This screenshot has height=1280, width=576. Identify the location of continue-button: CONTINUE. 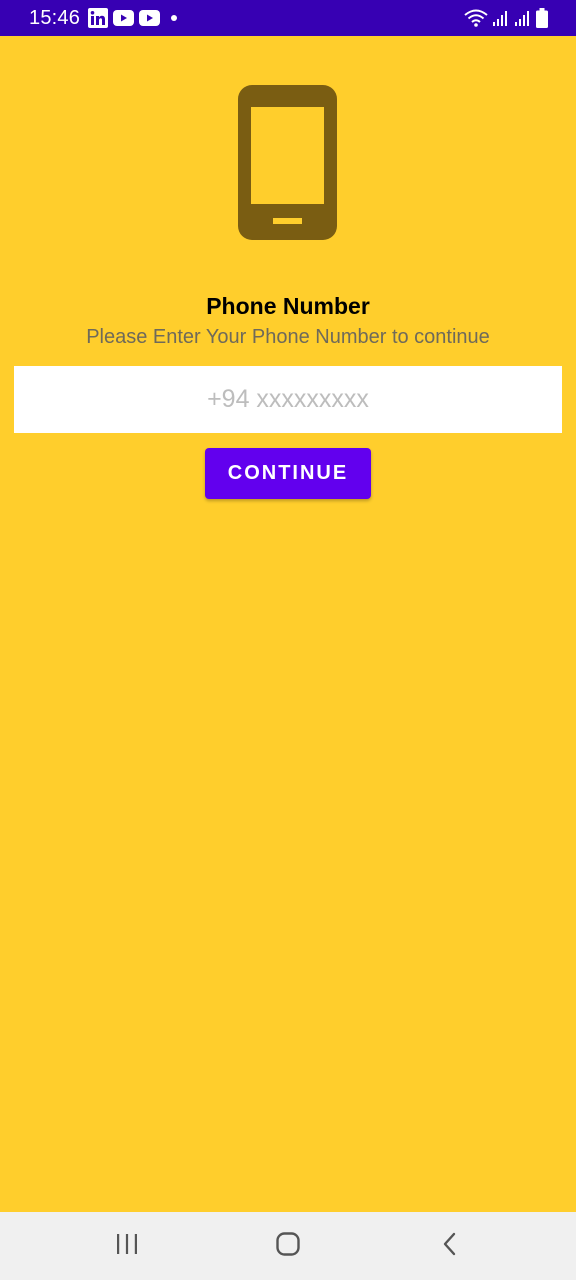
(288, 473).